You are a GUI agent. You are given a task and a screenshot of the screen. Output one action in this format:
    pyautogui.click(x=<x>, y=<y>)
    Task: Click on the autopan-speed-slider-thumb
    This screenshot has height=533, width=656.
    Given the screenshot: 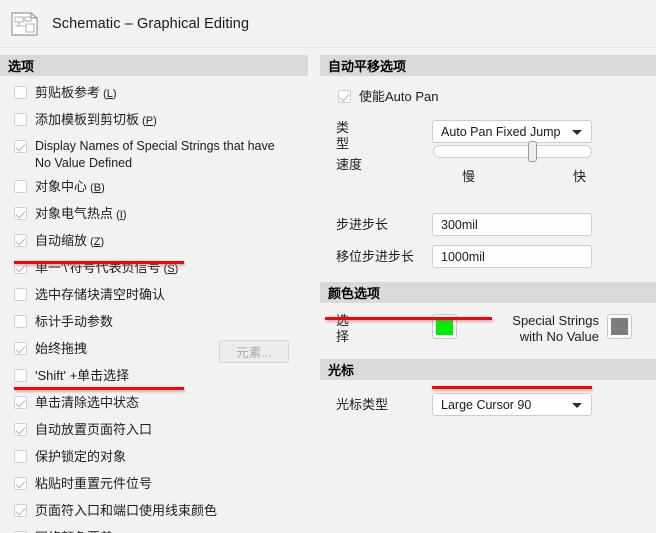 What is the action you would take?
    pyautogui.click(x=532, y=151)
    